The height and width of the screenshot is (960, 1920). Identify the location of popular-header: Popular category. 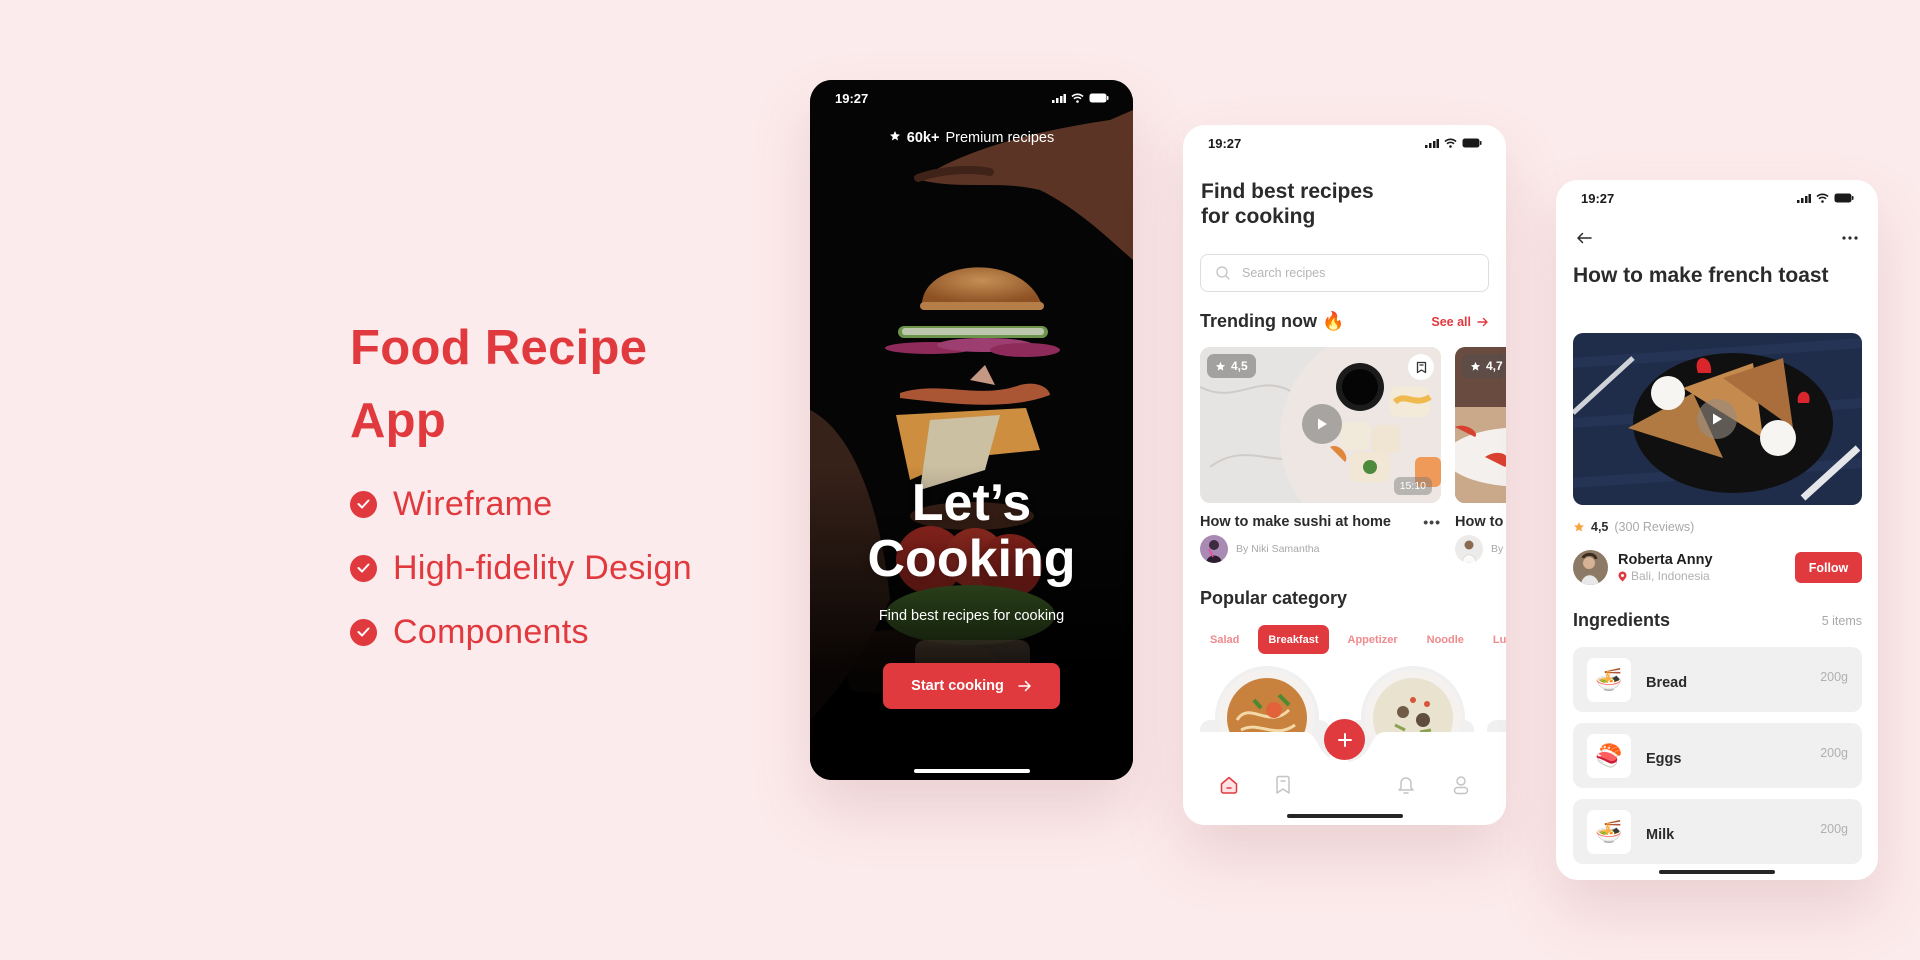
(1344, 598).